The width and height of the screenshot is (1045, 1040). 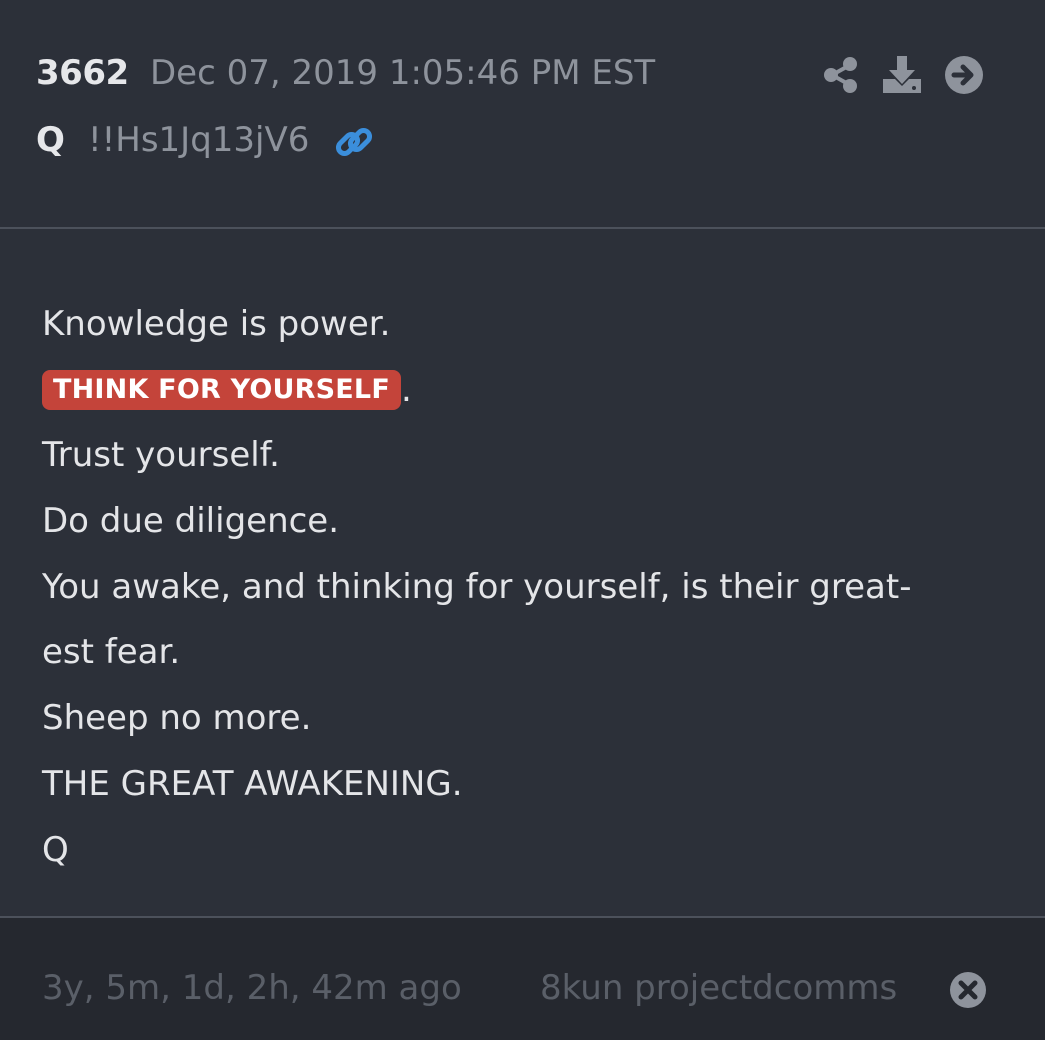 I want to click on body-line-tag: THINK FOR YOURSELF., so click(x=522, y=391).